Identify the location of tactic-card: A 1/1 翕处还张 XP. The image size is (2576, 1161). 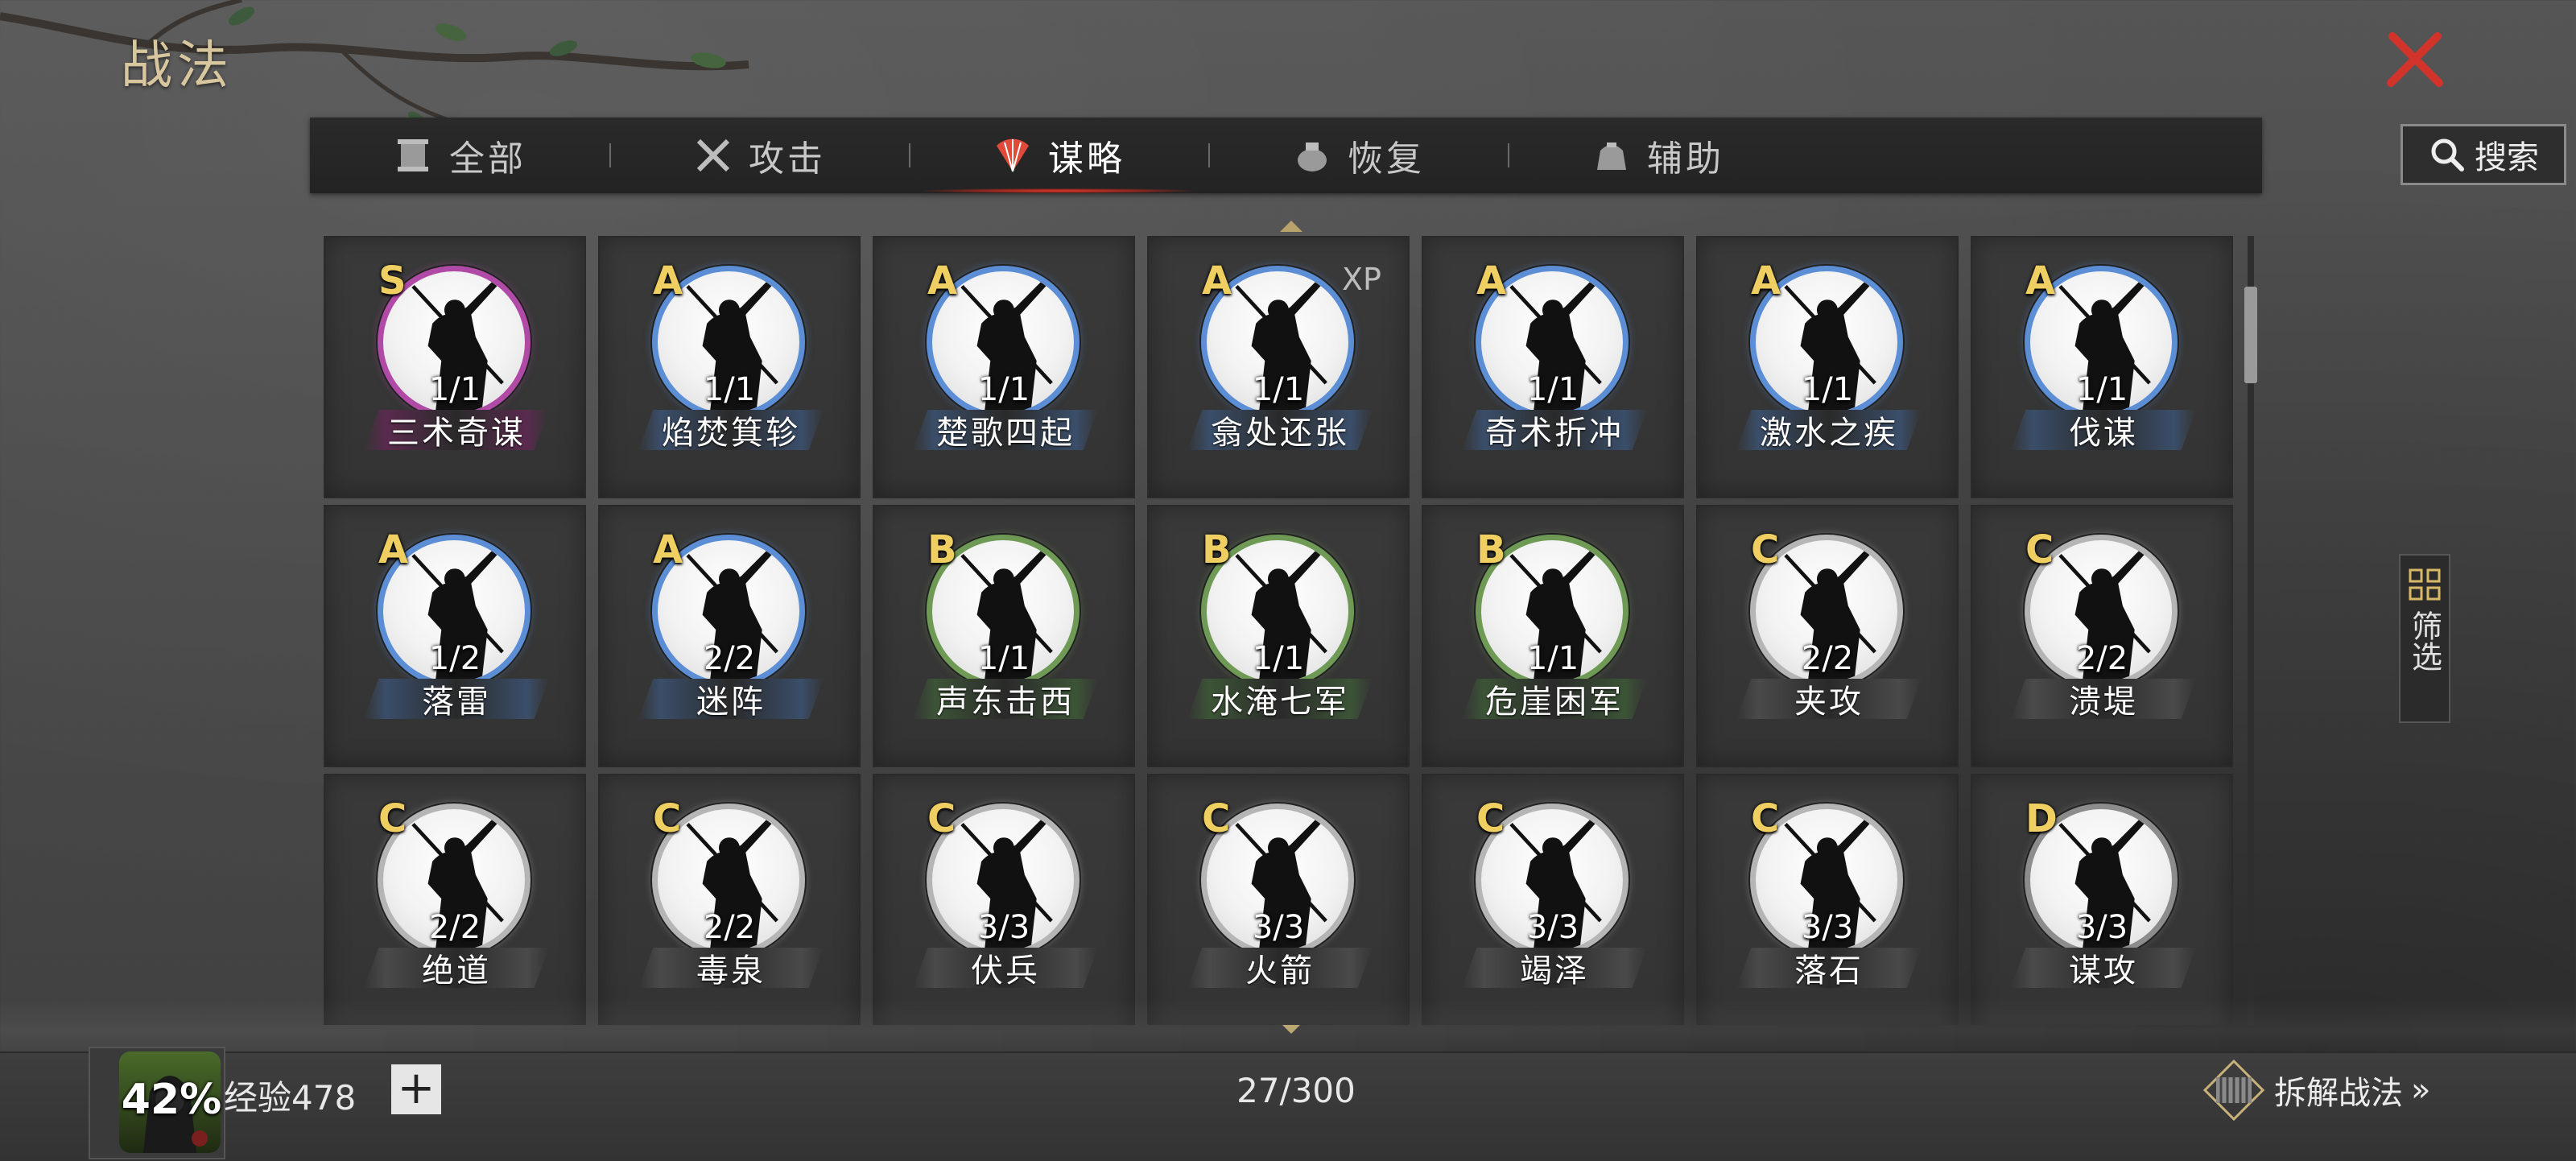
(1278, 367).